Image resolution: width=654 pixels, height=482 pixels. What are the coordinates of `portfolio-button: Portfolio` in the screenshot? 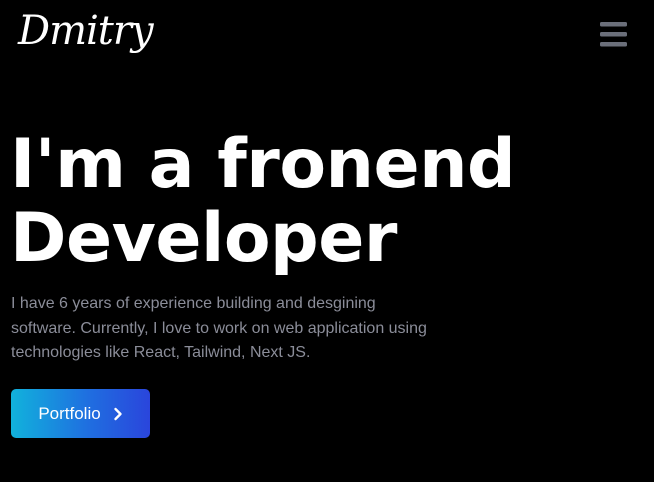 It's located at (80, 413).